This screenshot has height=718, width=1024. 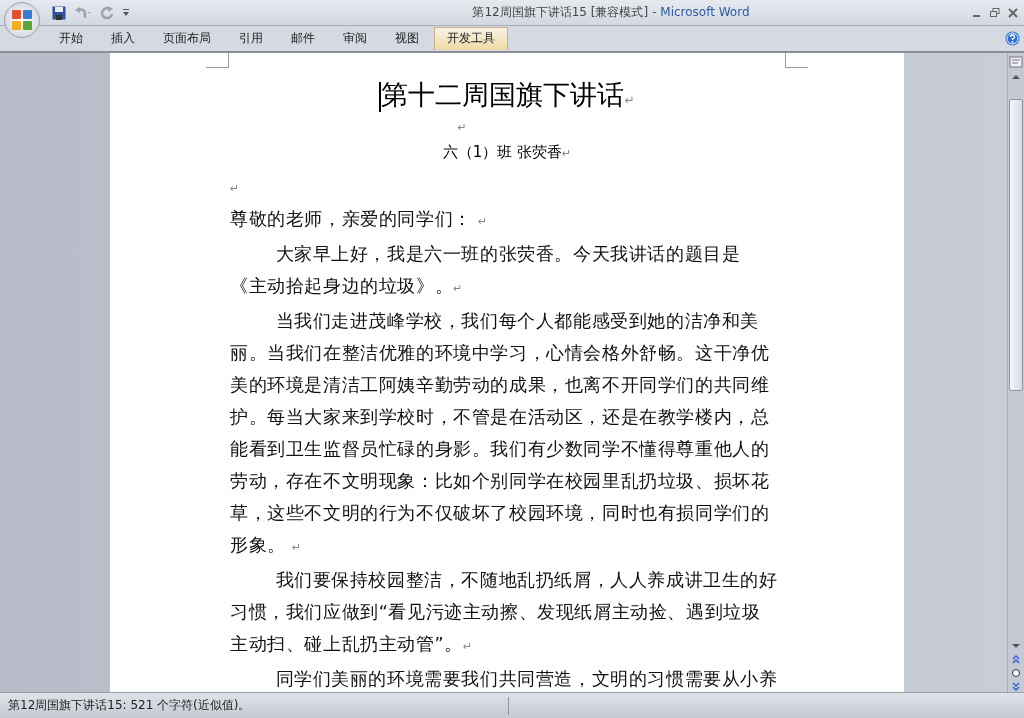 I want to click on document-text: 尊敬的老师，亲爱的同学们：, so click(x=351, y=219).